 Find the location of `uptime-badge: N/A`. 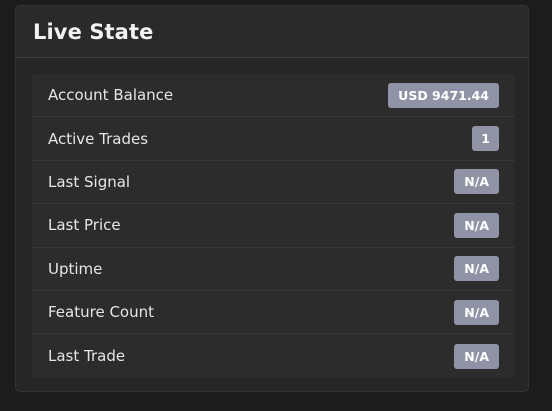

uptime-badge: N/A is located at coordinates (476, 269).